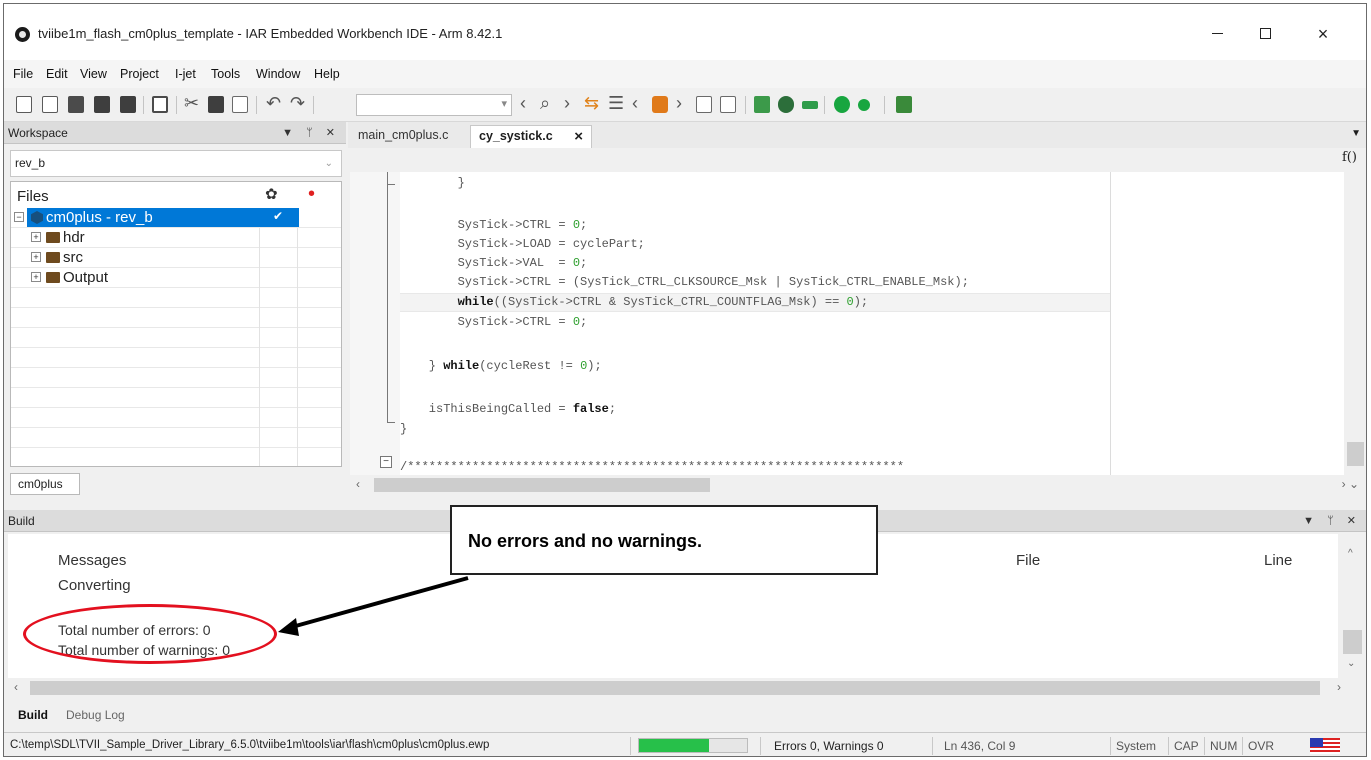 This screenshot has height=760, width=1371. I want to click on paste-icon, so click(240, 104).